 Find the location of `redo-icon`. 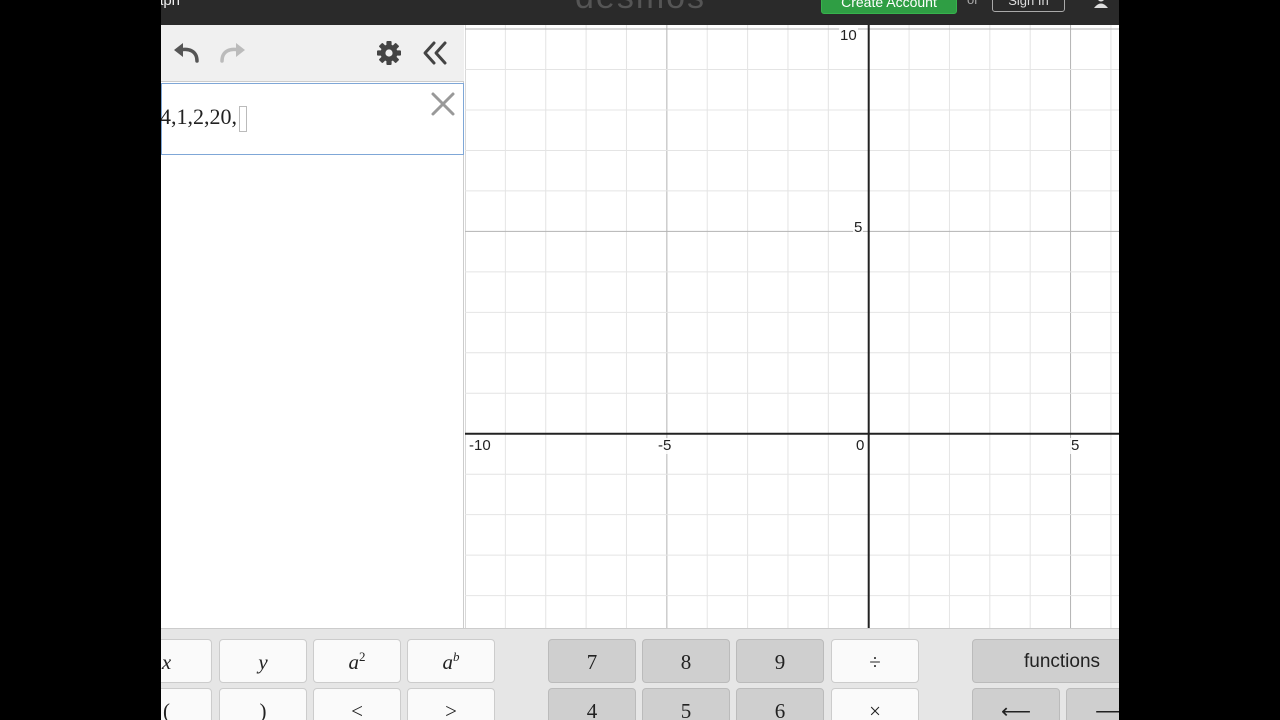

redo-icon is located at coordinates (232, 53).